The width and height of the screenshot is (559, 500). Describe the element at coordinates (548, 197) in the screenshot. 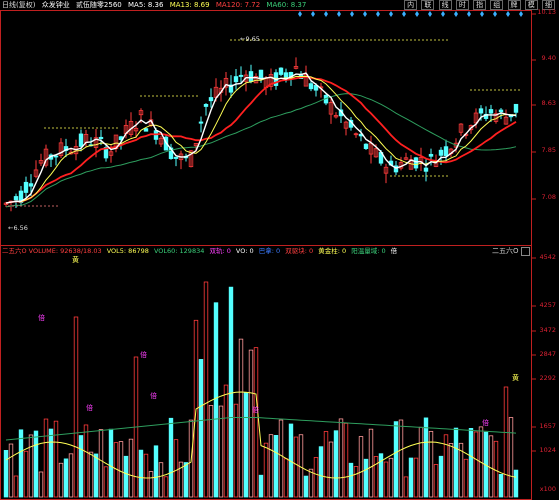

I see `price-tick-5: 7.08` at that location.